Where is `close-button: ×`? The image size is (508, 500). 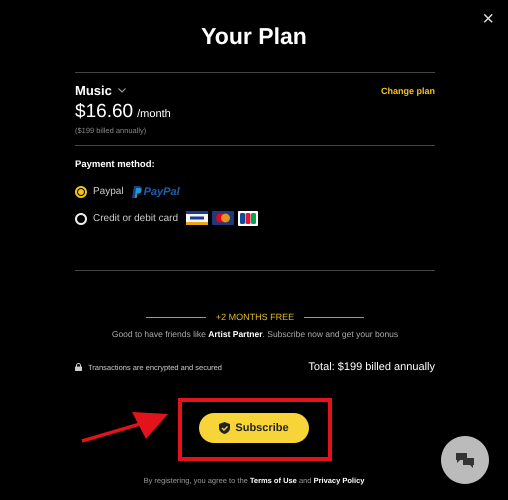
close-button: × is located at coordinates (488, 19).